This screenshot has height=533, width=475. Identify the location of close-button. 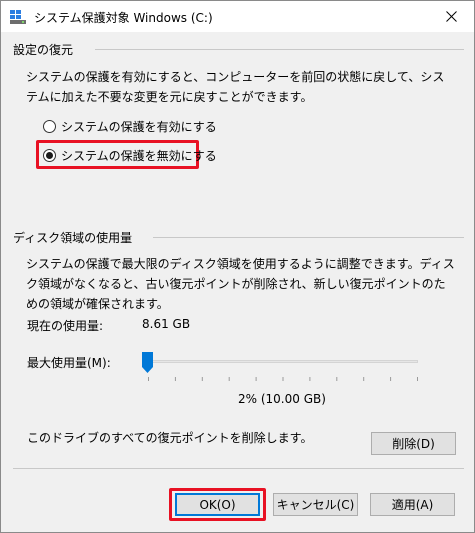
(451, 16).